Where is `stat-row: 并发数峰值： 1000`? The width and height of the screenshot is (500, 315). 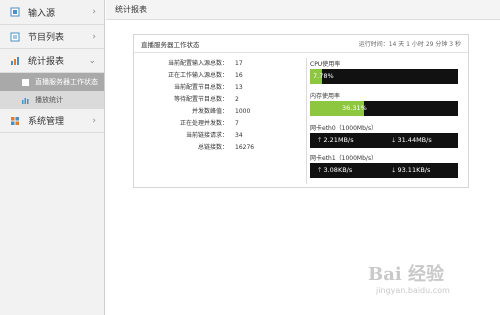
stat-row: 并发数峰值： 1000 is located at coordinates (219, 112).